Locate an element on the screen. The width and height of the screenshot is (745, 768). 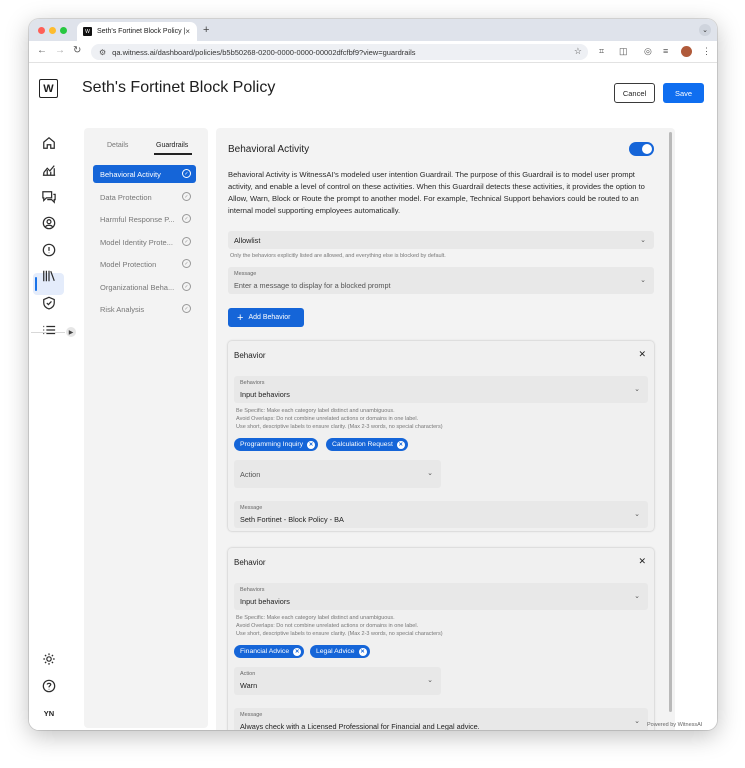
help-icon is located at coordinates (49, 686).